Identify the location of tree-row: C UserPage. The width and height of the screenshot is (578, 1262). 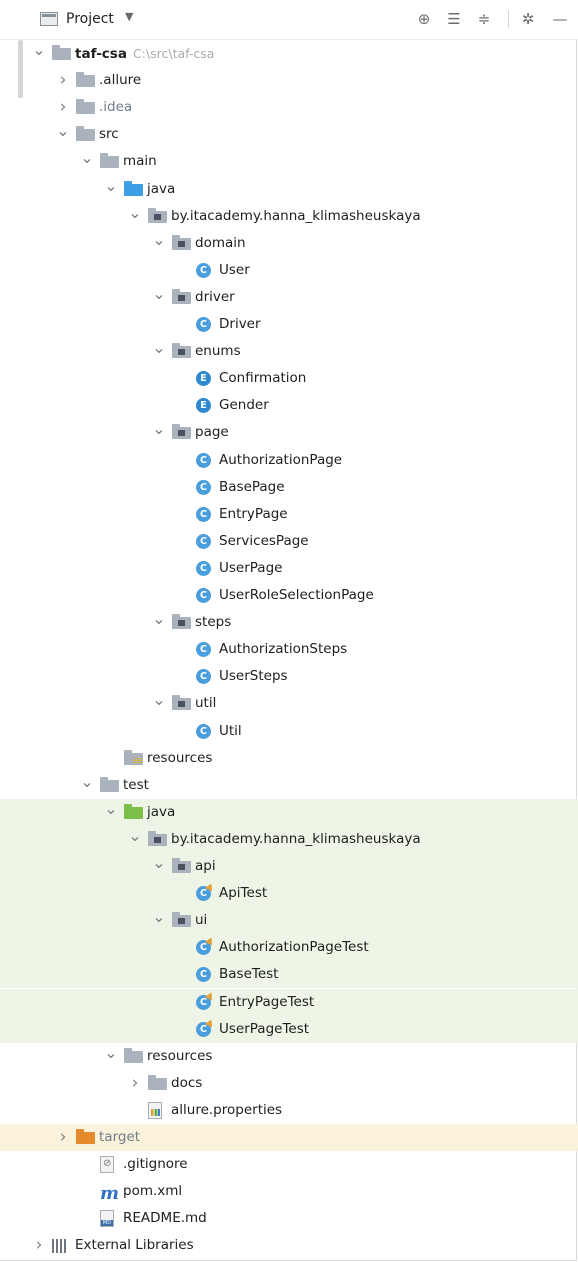
(289, 568).